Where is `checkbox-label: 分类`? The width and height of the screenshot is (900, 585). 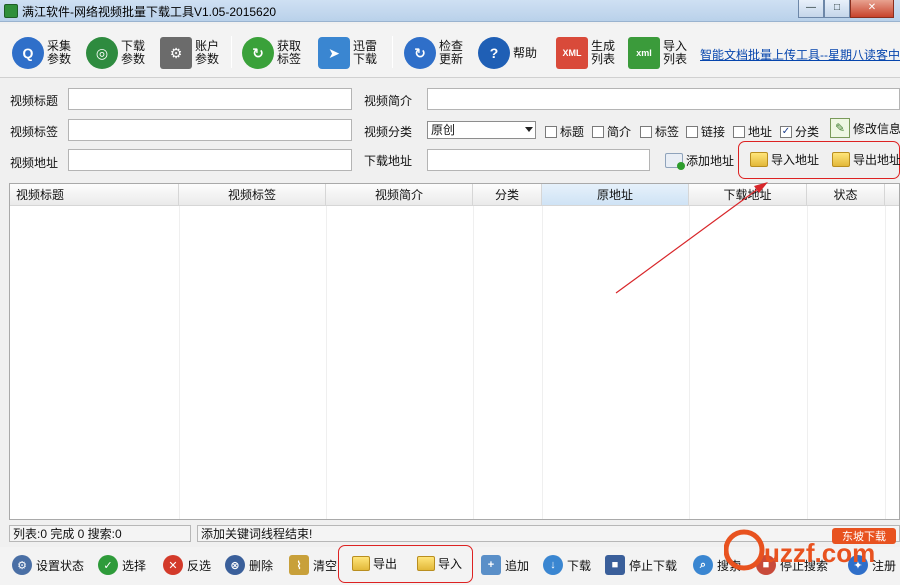 checkbox-label: 分类 is located at coordinates (807, 132).